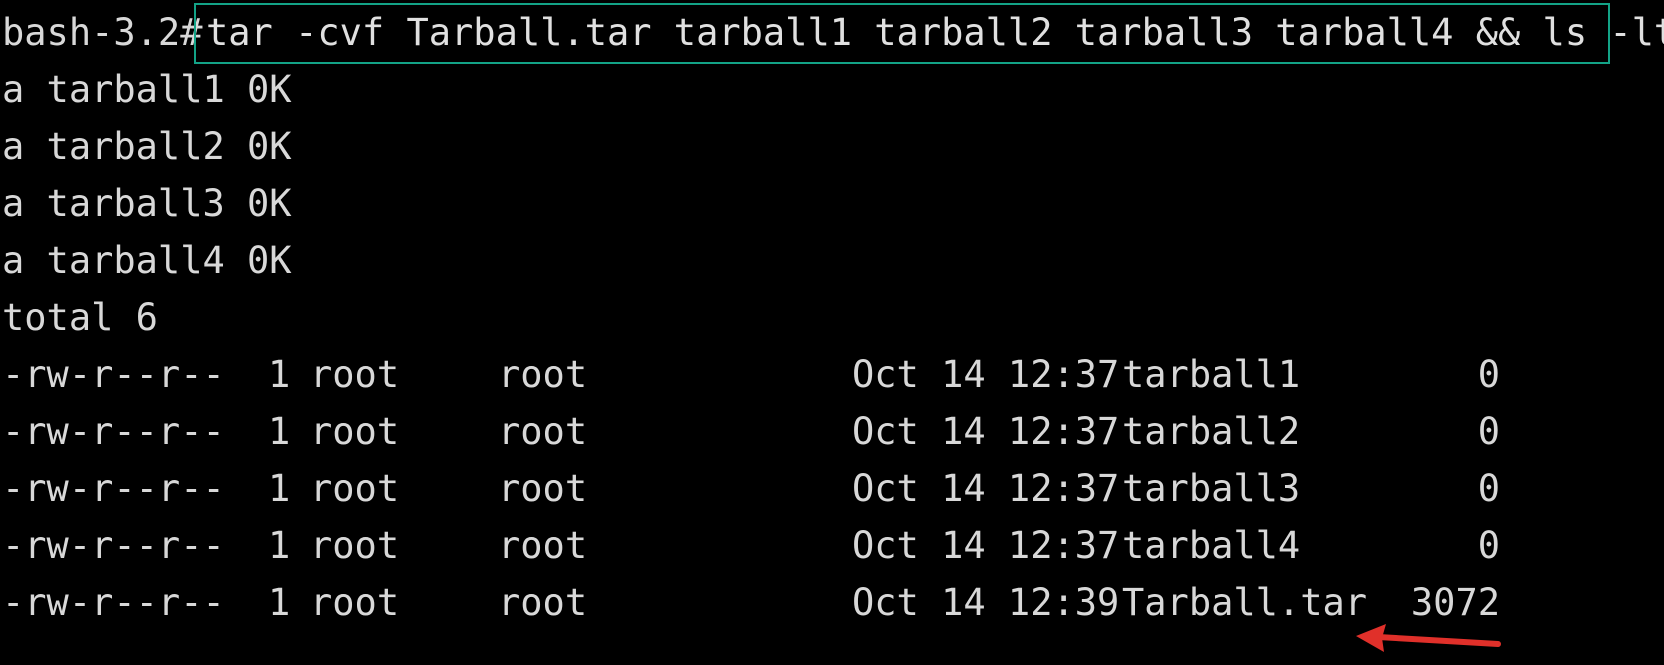  I want to click on red-arrow-left-icon, so click(1428, 638).